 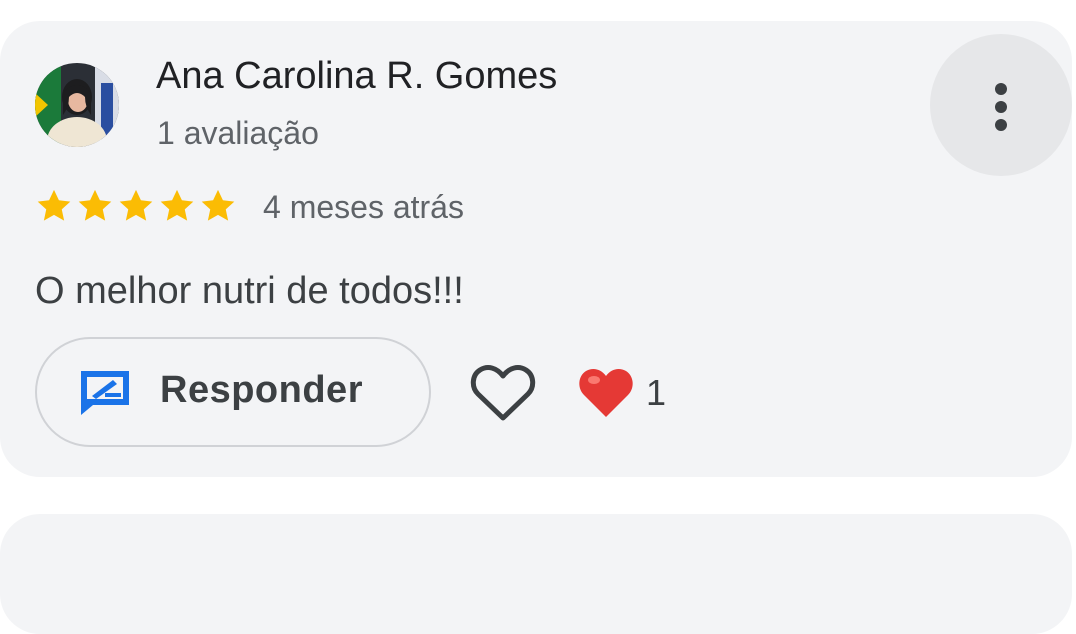 I want to click on author-review-count: 1 avaliação, so click(x=238, y=133).